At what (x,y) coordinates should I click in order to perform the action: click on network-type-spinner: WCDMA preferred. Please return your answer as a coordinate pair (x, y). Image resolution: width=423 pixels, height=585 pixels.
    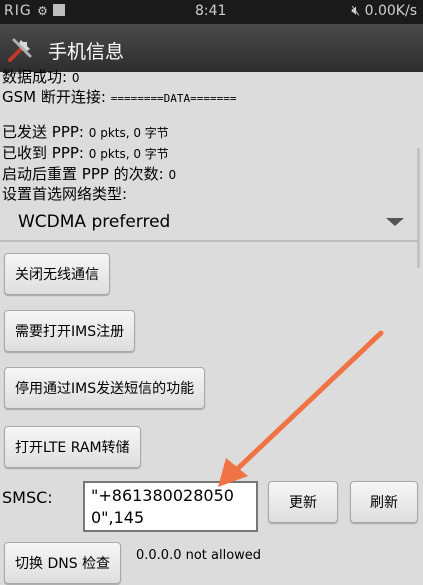
    Looking at the image, I should click on (209, 224).